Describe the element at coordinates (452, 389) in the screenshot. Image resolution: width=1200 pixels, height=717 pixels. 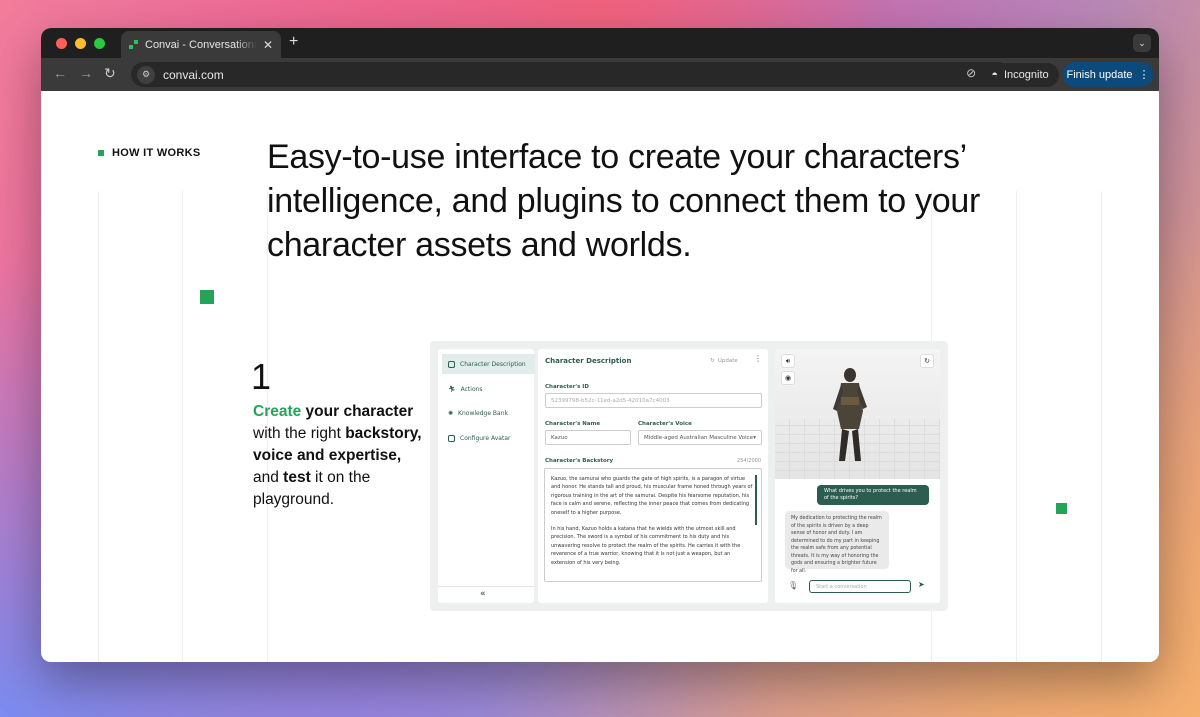
I see `running-person-icon: 🏃︎` at that location.